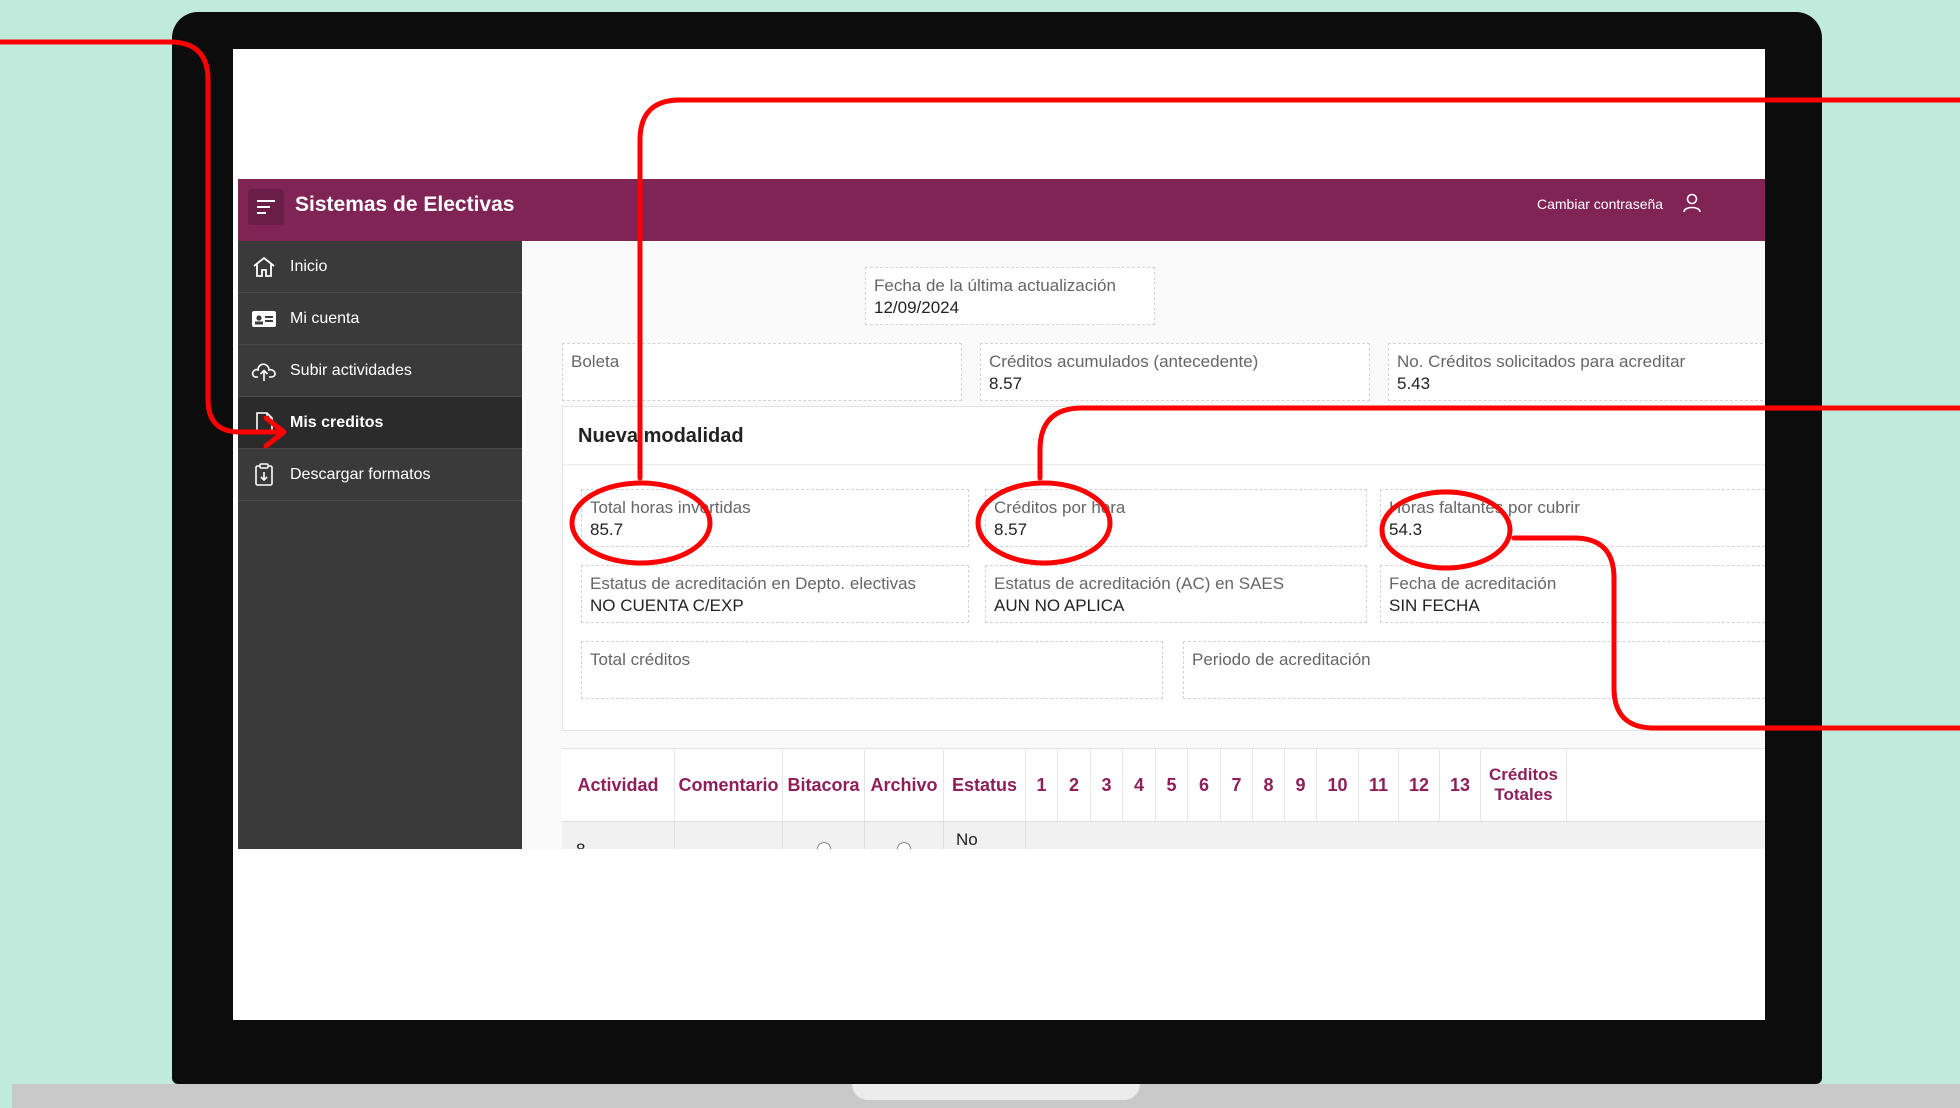 This screenshot has height=1108, width=1960. I want to click on sidebar-item-mis-creditos: Mis creditos, so click(380, 423).